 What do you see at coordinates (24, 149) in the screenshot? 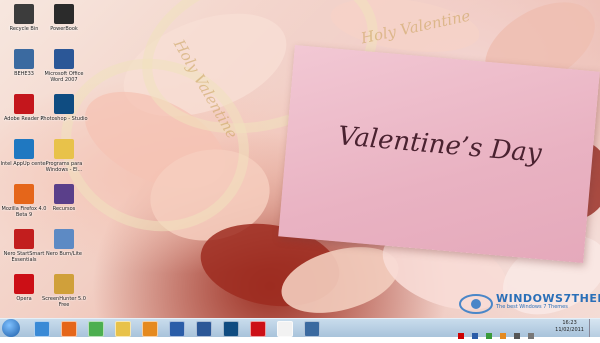
I see `intel-icon` at bounding box center [24, 149].